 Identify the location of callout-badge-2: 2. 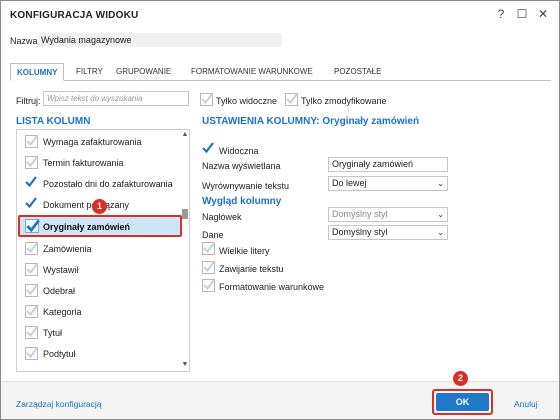
(460, 378).